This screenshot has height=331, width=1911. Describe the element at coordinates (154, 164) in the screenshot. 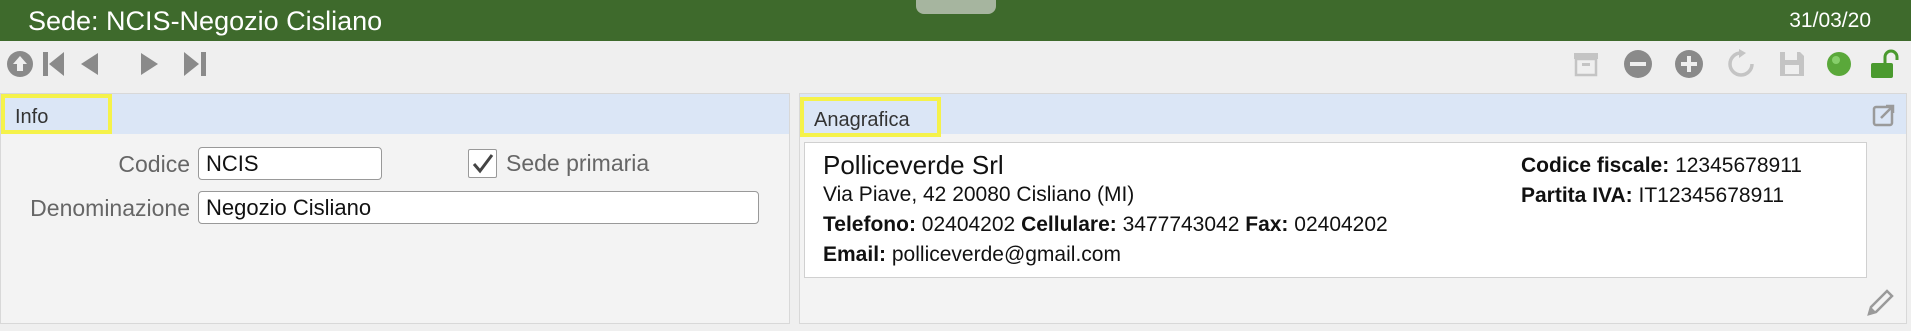

I see `codice-label: Codice` at that location.